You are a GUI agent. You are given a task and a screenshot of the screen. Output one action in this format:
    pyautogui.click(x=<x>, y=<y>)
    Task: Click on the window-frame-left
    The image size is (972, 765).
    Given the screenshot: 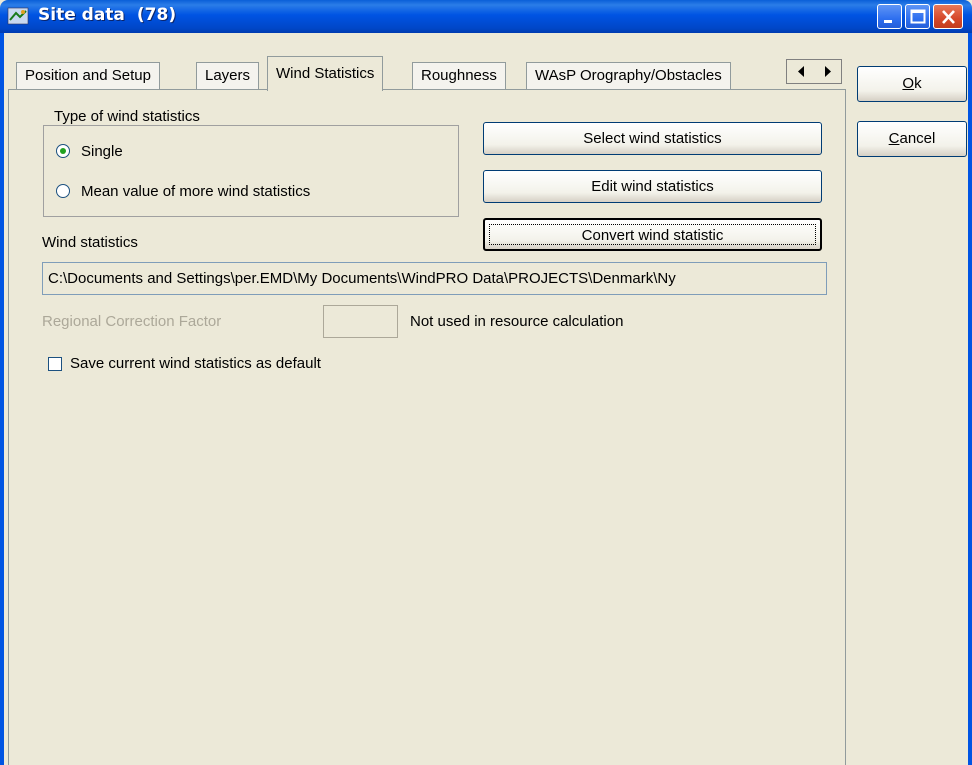 What is the action you would take?
    pyautogui.click(x=2, y=399)
    